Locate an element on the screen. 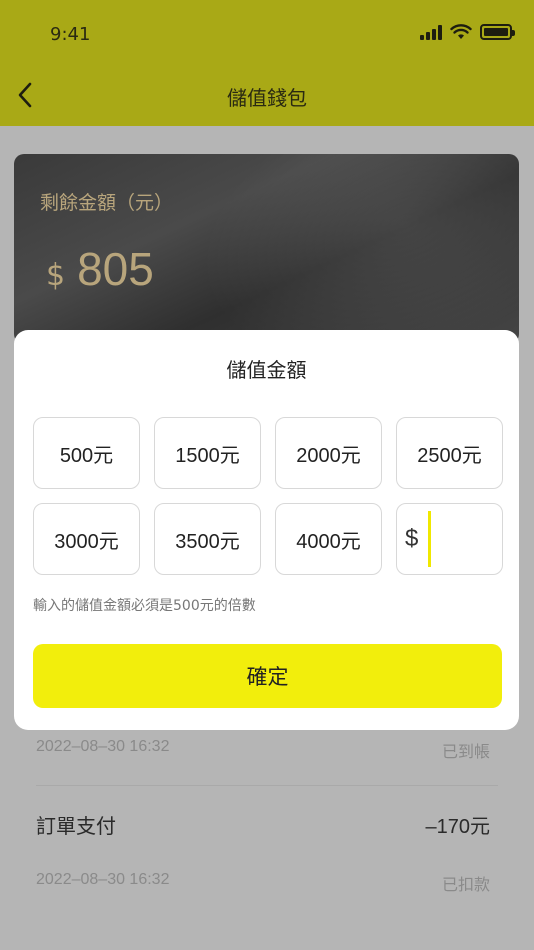 The width and height of the screenshot is (534, 950). transaction-status: 已到帳 is located at coordinates (465, 751).